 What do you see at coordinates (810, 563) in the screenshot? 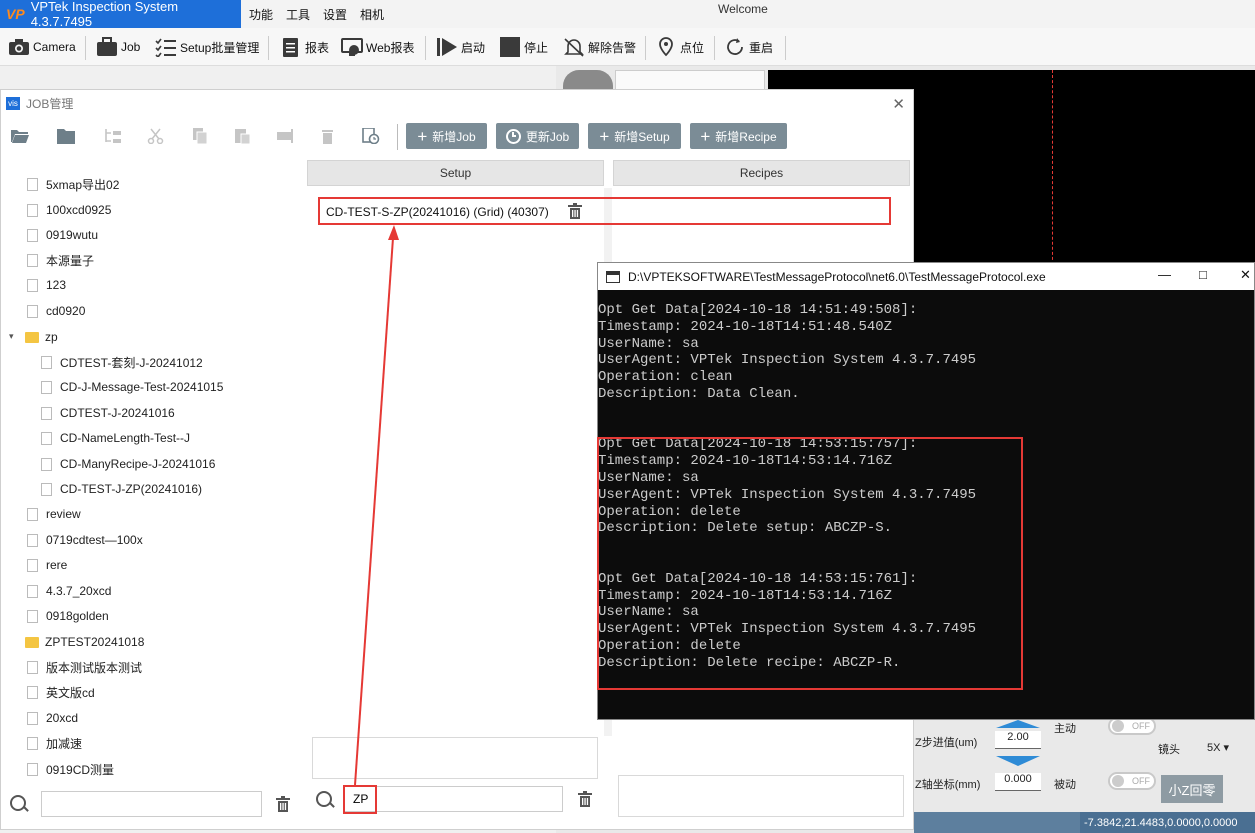
I see `highlight-console-delete-logs` at bounding box center [810, 563].